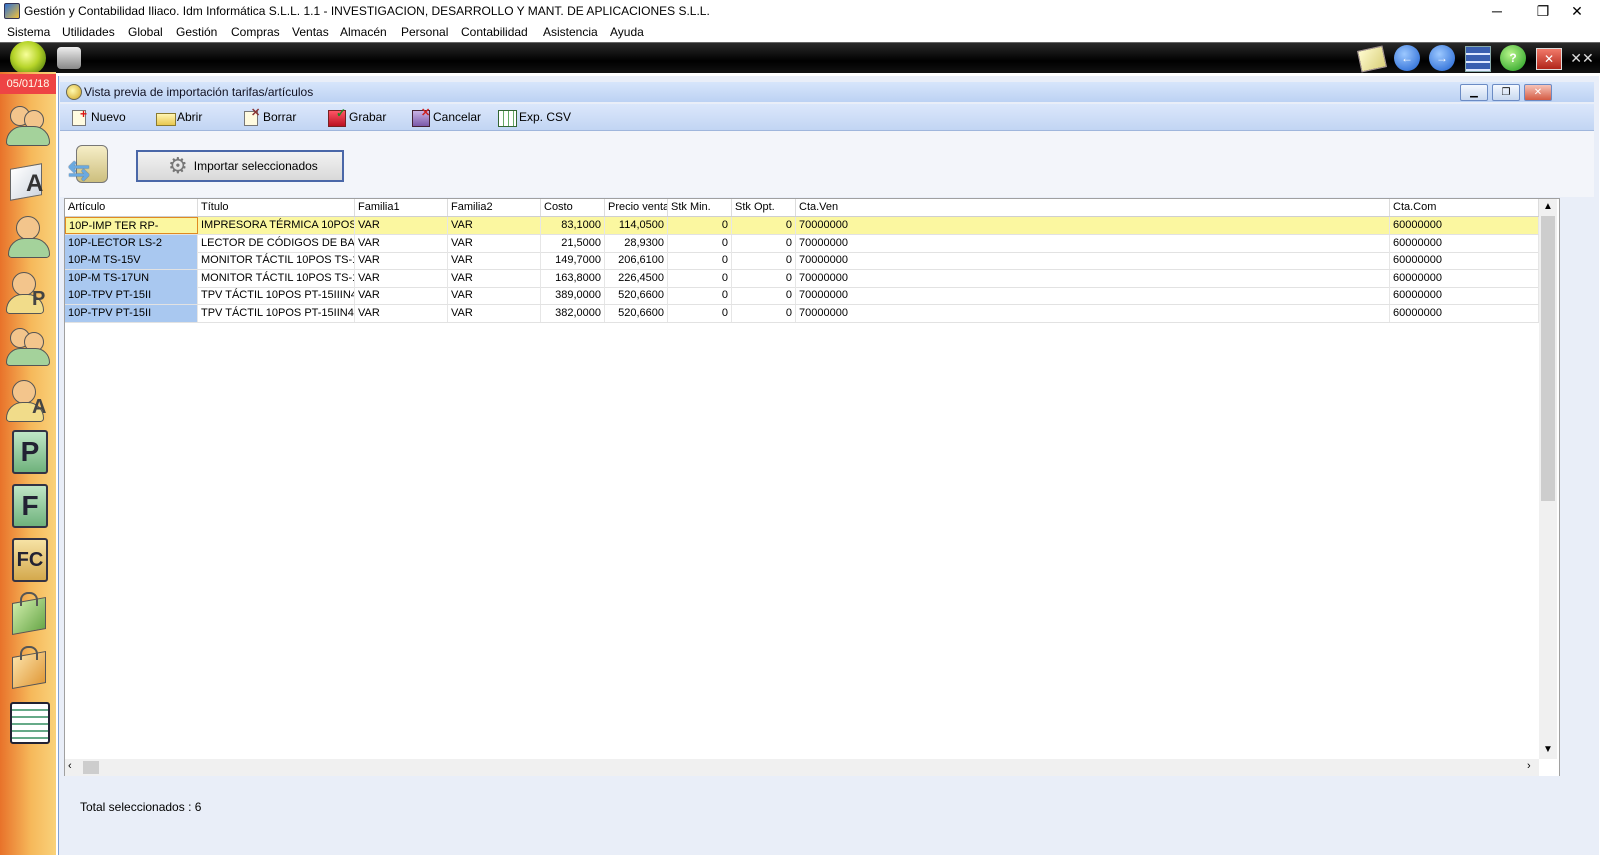 This screenshot has width=1600, height=855. I want to click on col-precio-venta-cell: 114,0500, so click(636, 225).